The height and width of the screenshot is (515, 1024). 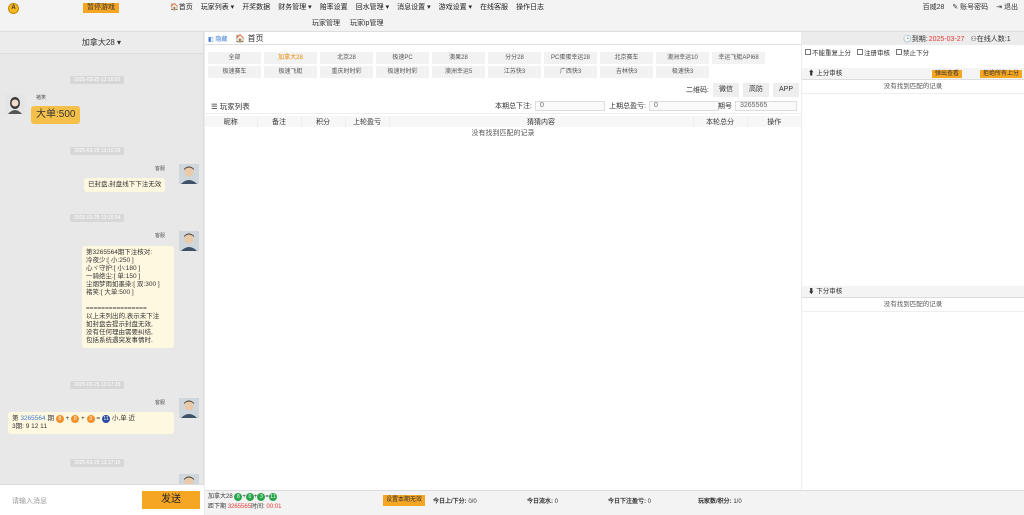 What do you see at coordinates (290, 72) in the screenshot?
I see `lottery-tab: 极速飞艇` at bounding box center [290, 72].